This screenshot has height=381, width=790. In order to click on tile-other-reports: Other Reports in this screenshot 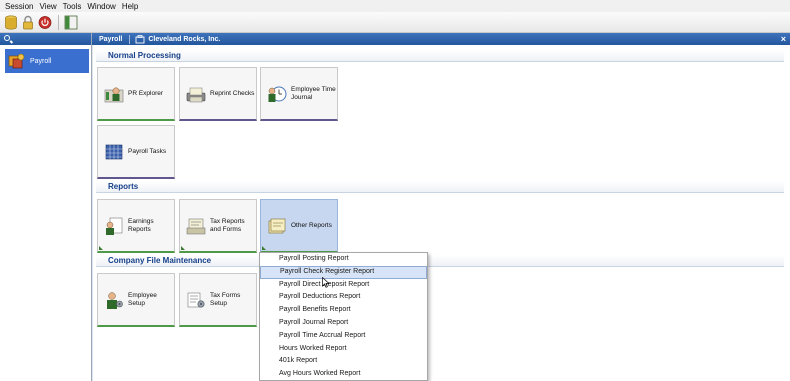, I will do `click(299, 226)`.